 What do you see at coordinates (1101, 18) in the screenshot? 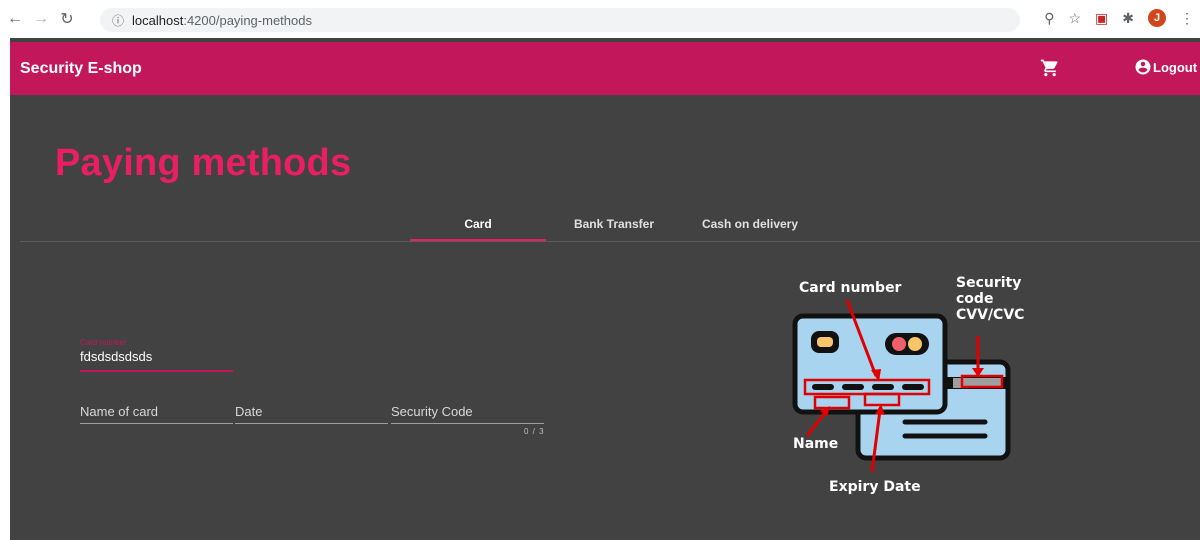
I see `extension-shield-icon: ▣` at bounding box center [1101, 18].